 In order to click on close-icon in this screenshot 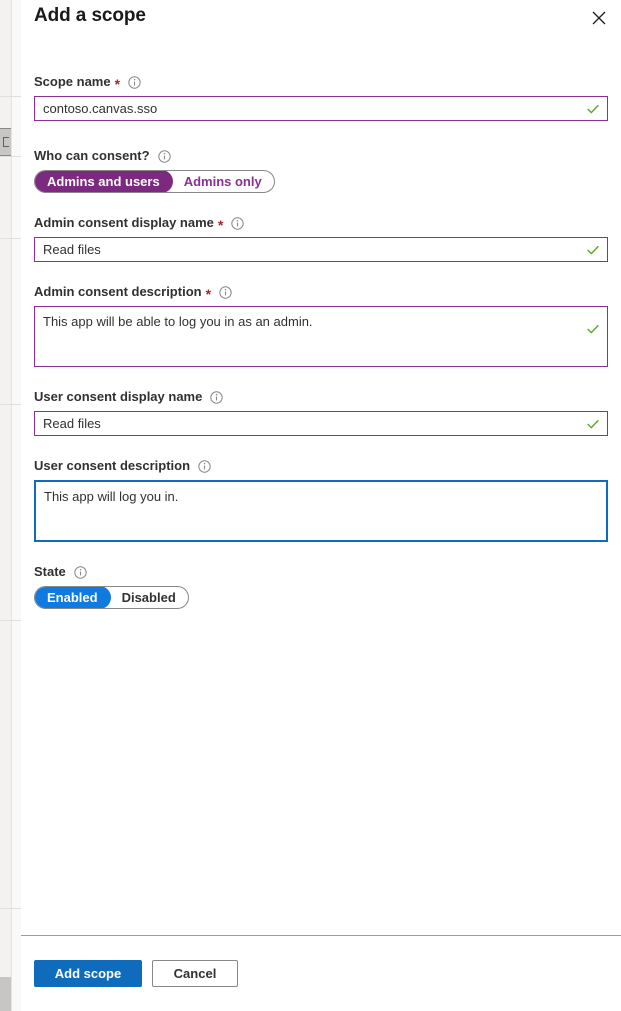, I will do `click(599, 18)`.